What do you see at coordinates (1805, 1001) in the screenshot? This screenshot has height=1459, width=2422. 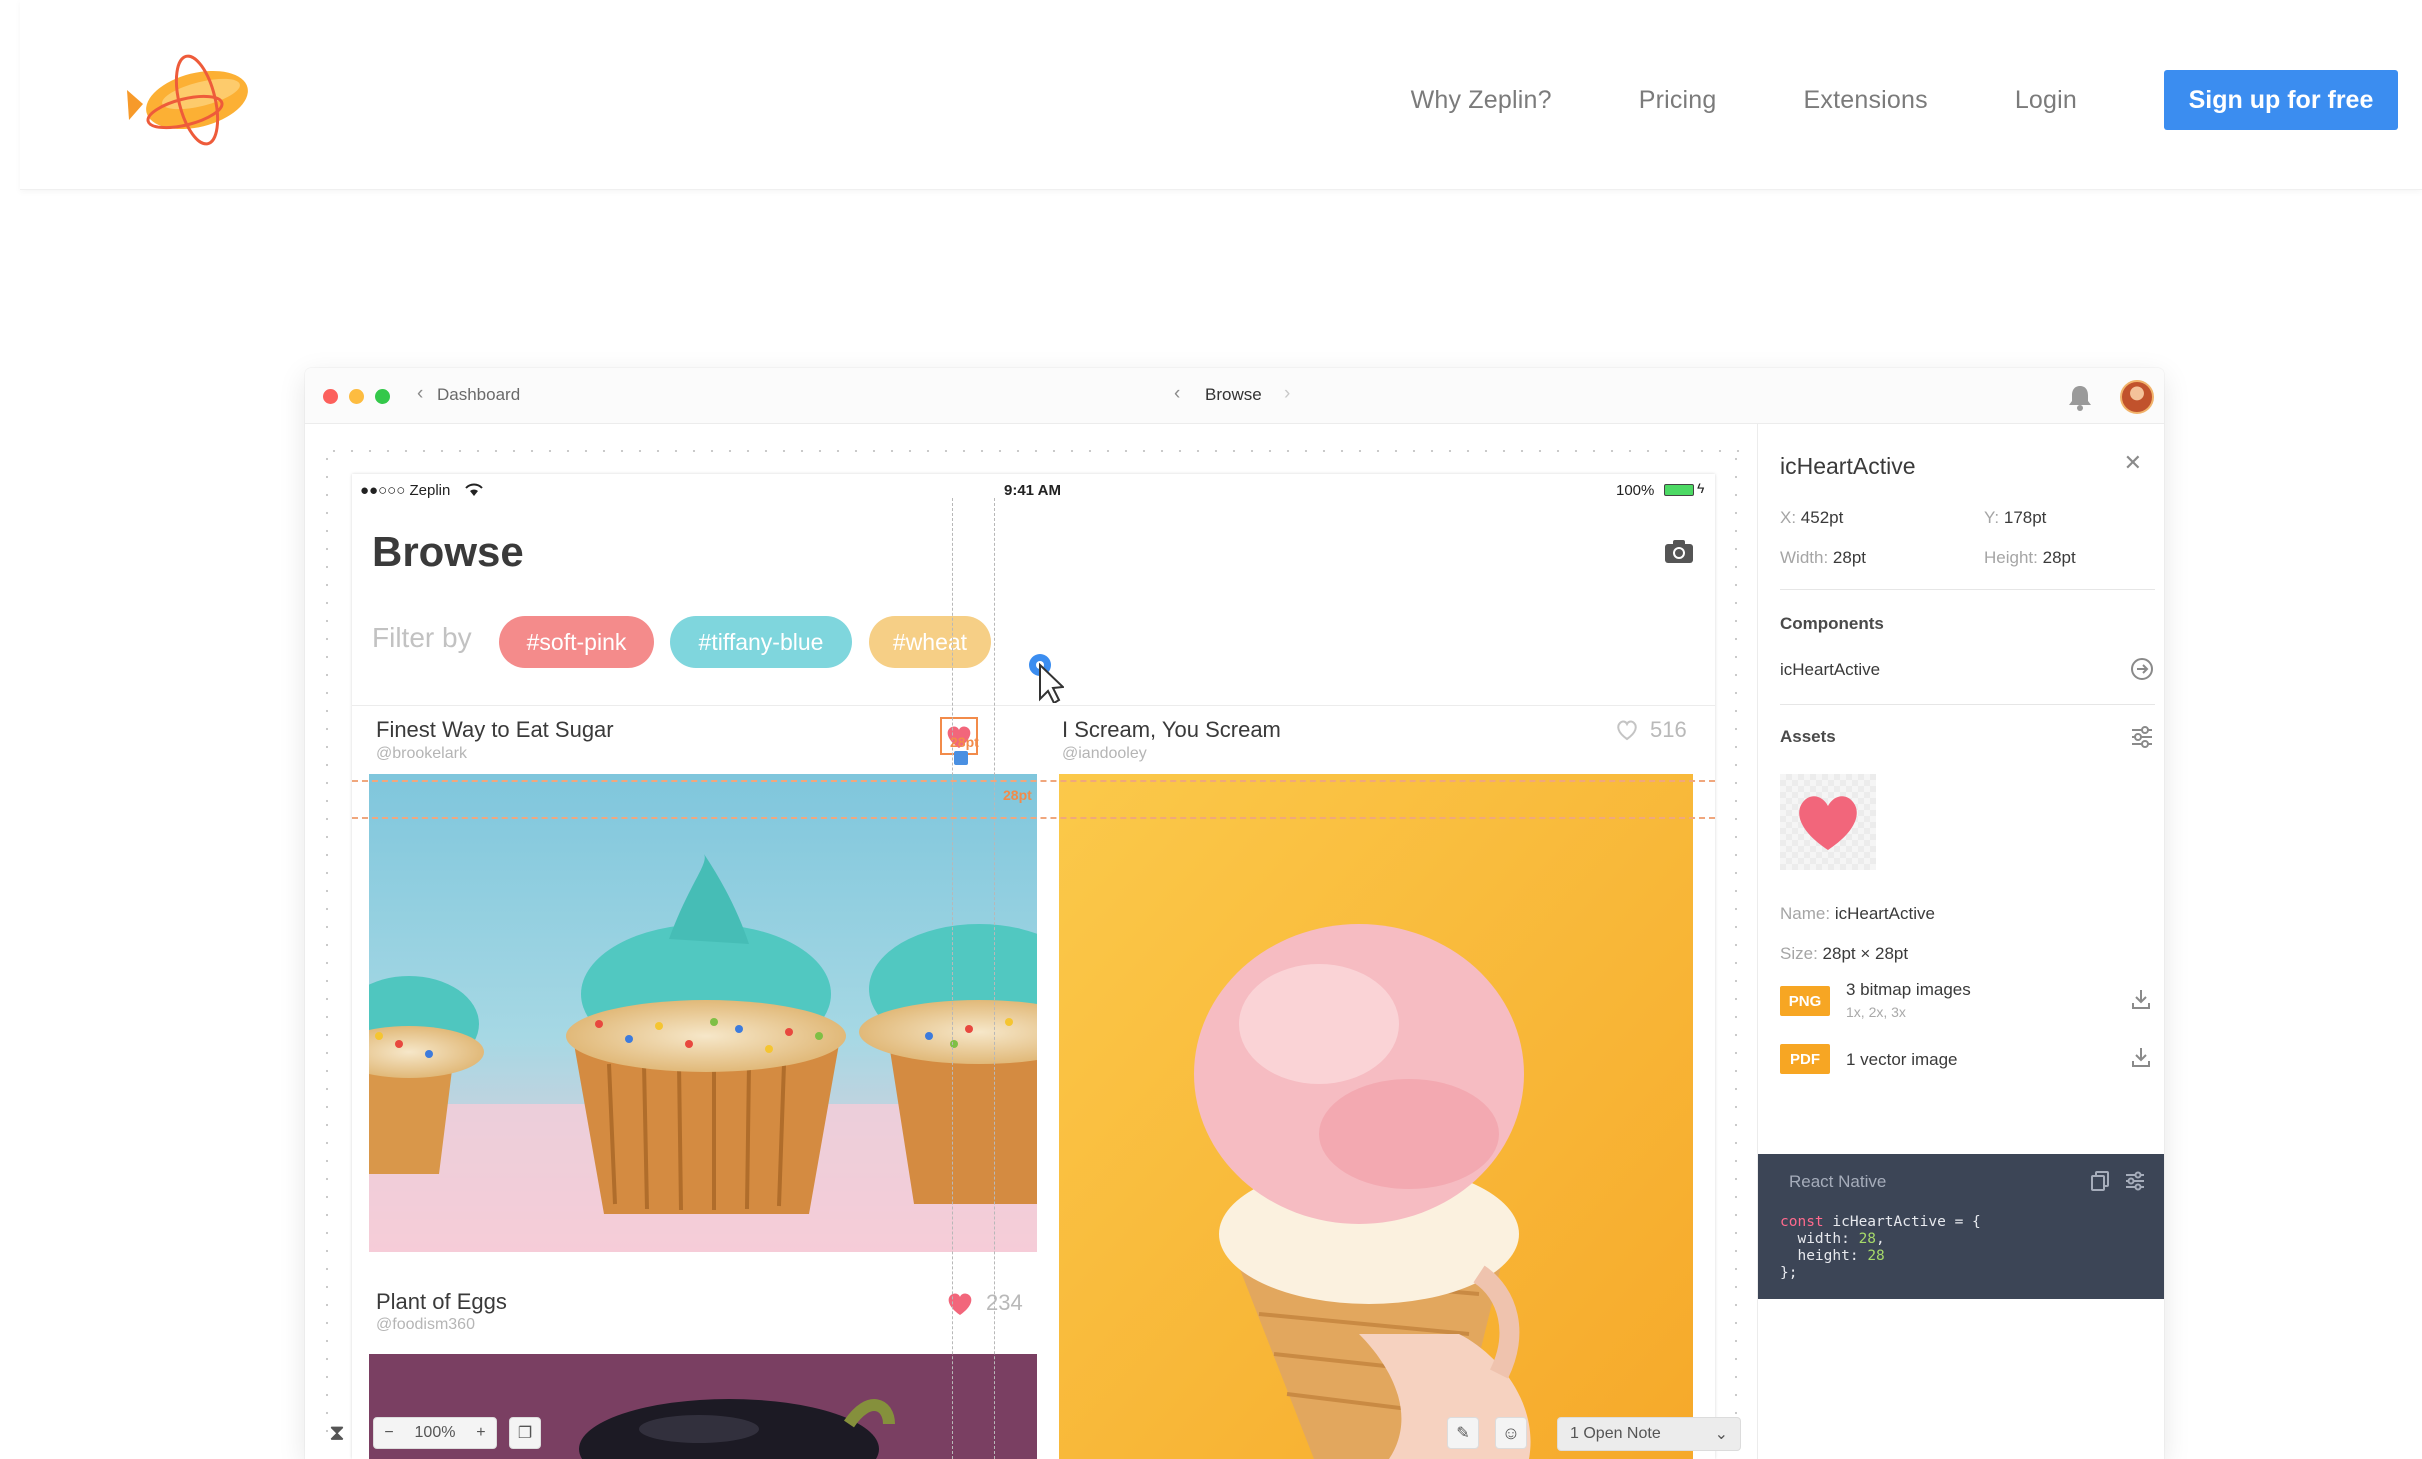 I see `png-badge: PNG` at bounding box center [1805, 1001].